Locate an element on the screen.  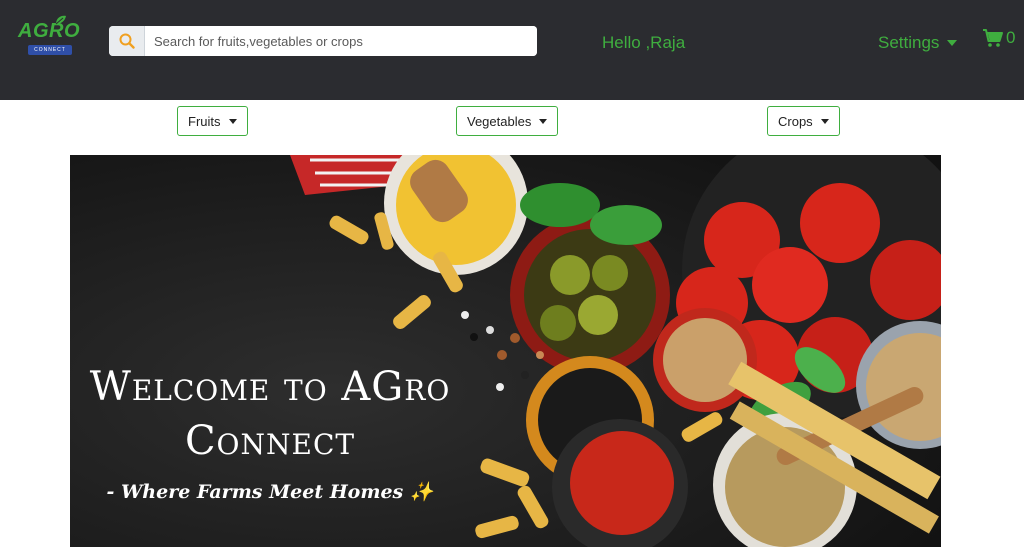
leaf-icon is located at coordinates (60, 20).